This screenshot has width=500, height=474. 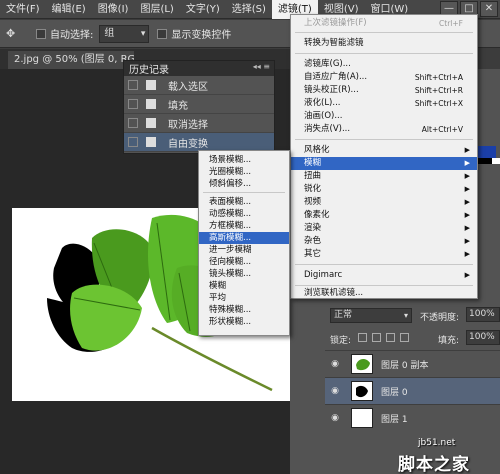 I want to click on leaf-thumbnail-shape, so click(x=363, y=365).